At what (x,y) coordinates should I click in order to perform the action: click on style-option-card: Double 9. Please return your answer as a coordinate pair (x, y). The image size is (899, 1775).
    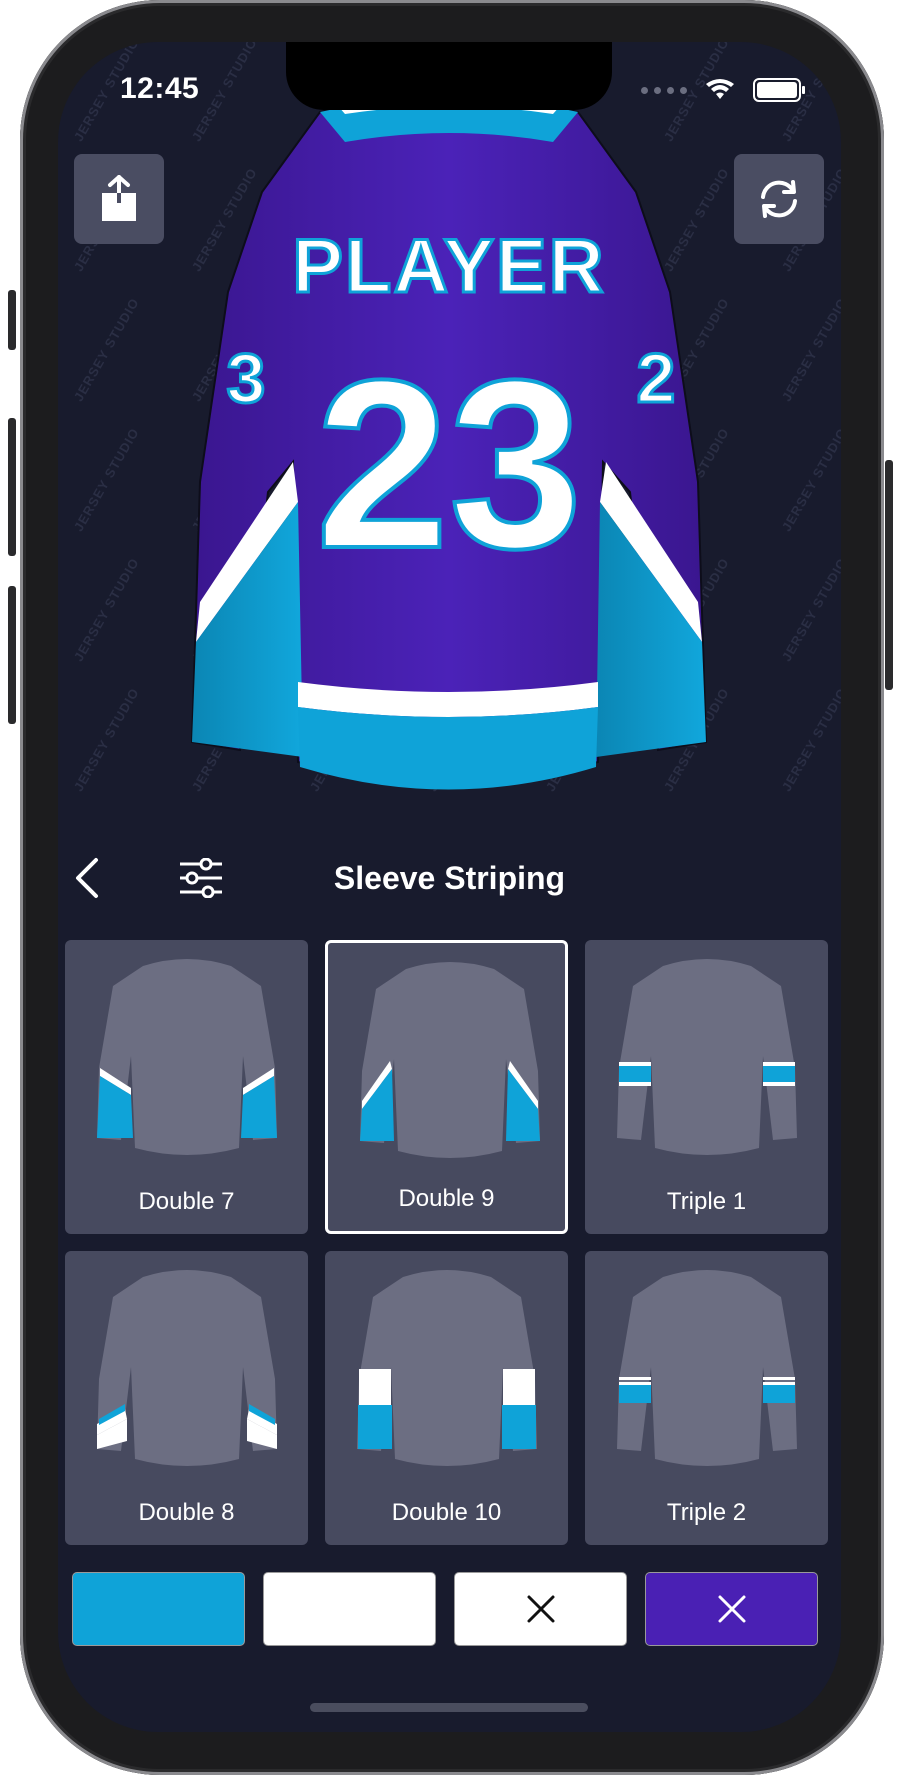
    Looking at the image, I should click on (446, 1087).